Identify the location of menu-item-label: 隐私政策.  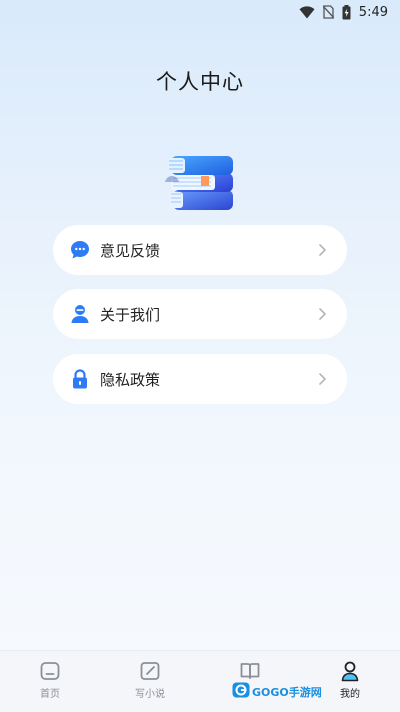
(130, 379).